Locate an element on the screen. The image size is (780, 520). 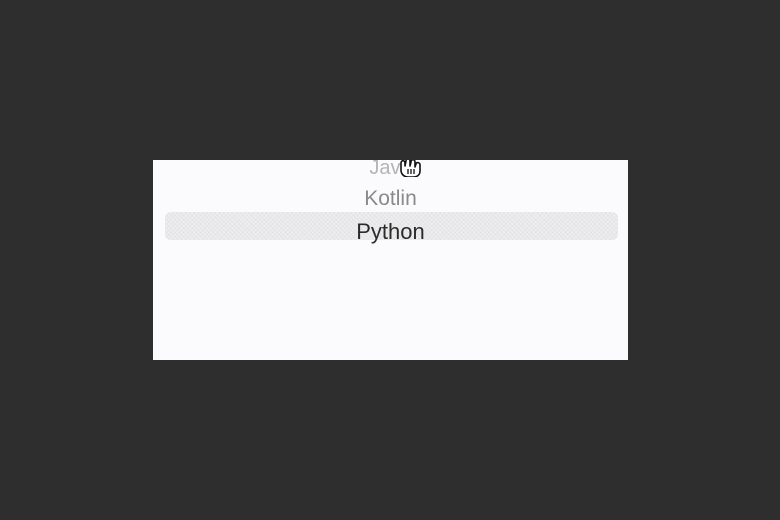
picker-item-kotlin: Kotlin is located at coordinates (390, 199).